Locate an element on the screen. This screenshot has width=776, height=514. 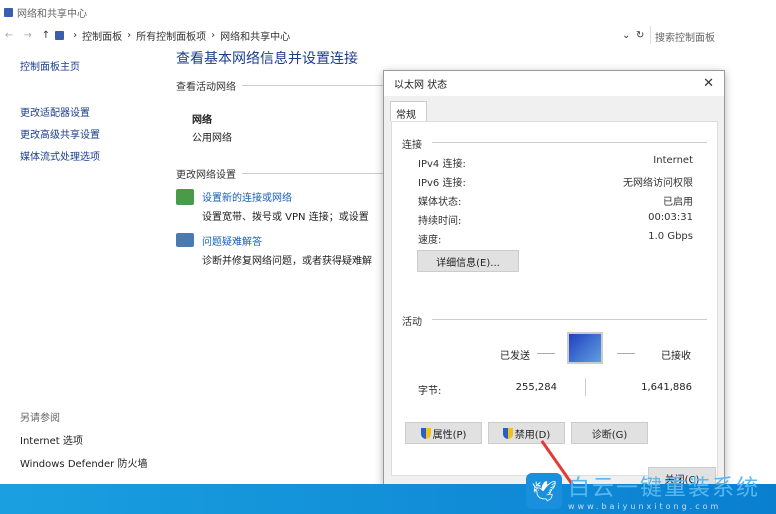
bytes-sent: 255,284 is located at coordinates (536, 387).